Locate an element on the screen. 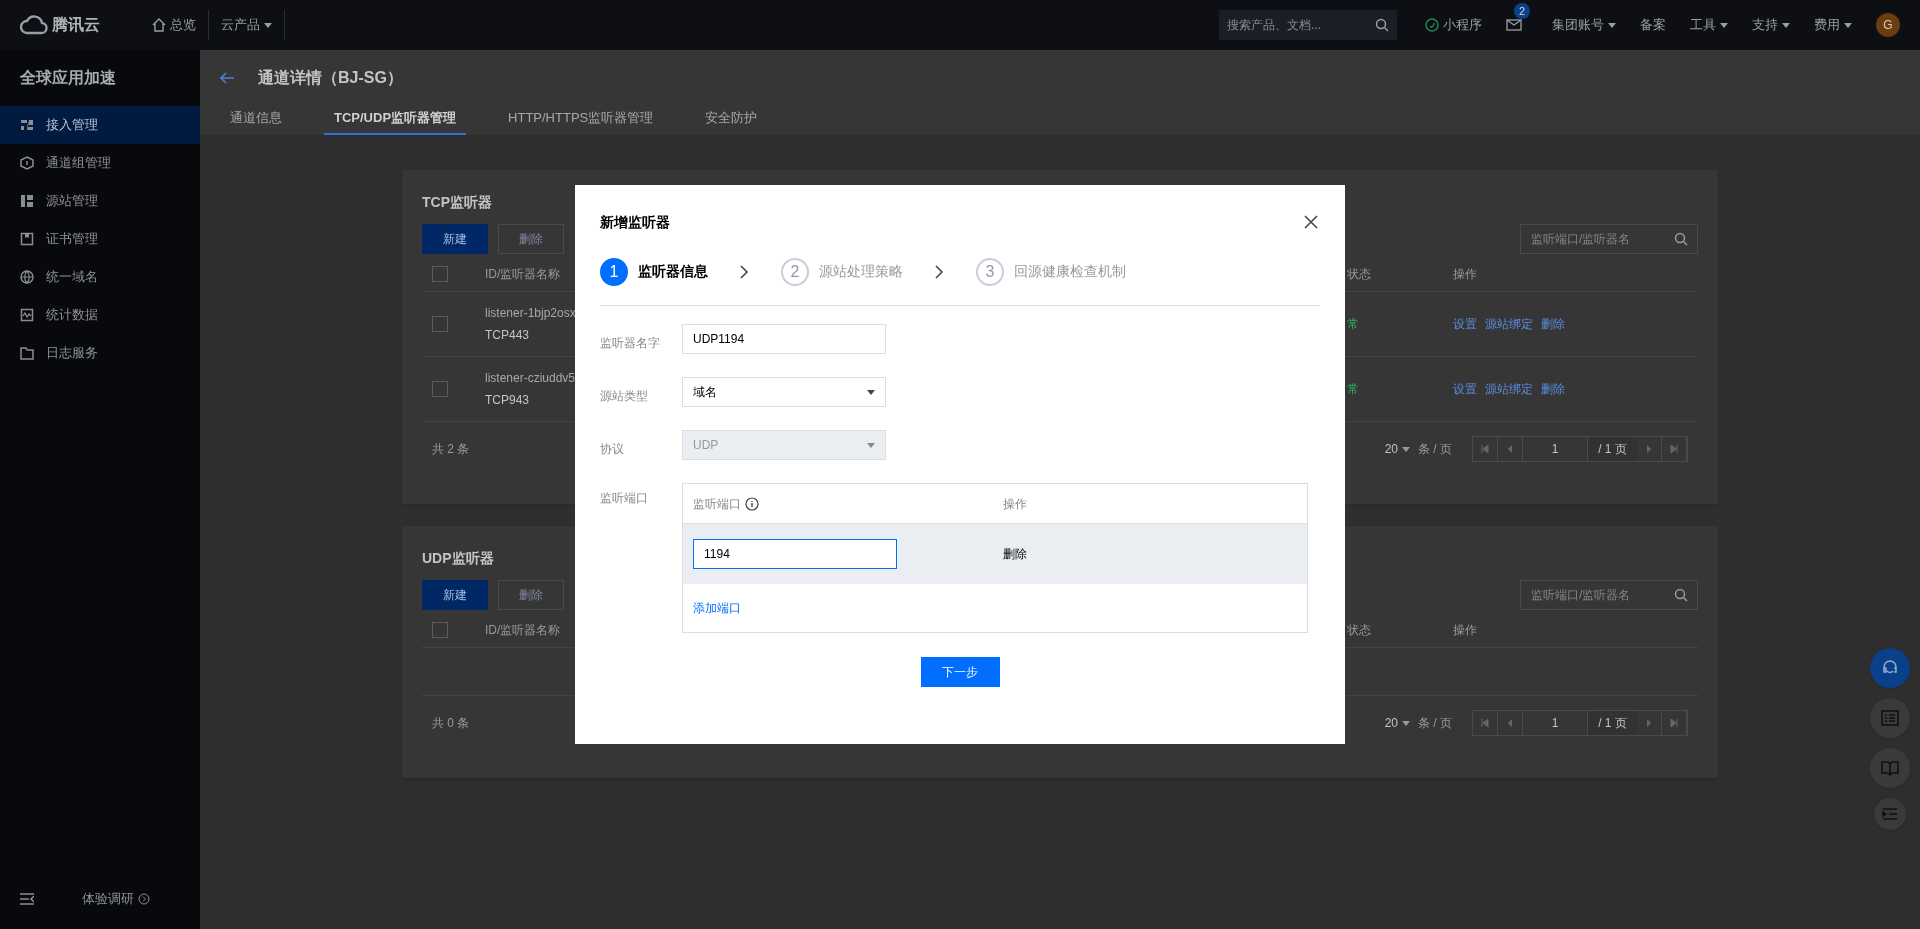  back-button is located at coordinates (227, 78).